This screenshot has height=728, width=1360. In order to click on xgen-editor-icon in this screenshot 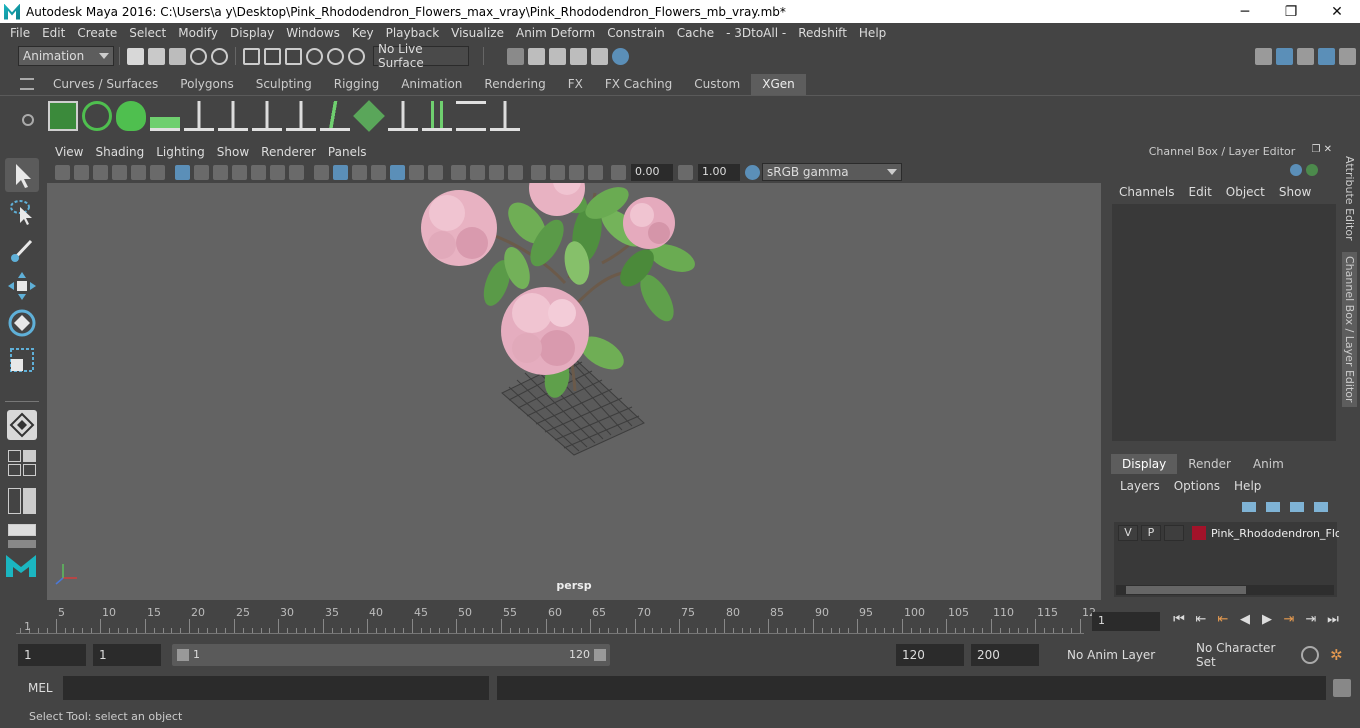, I will do `click(63, 116)`.